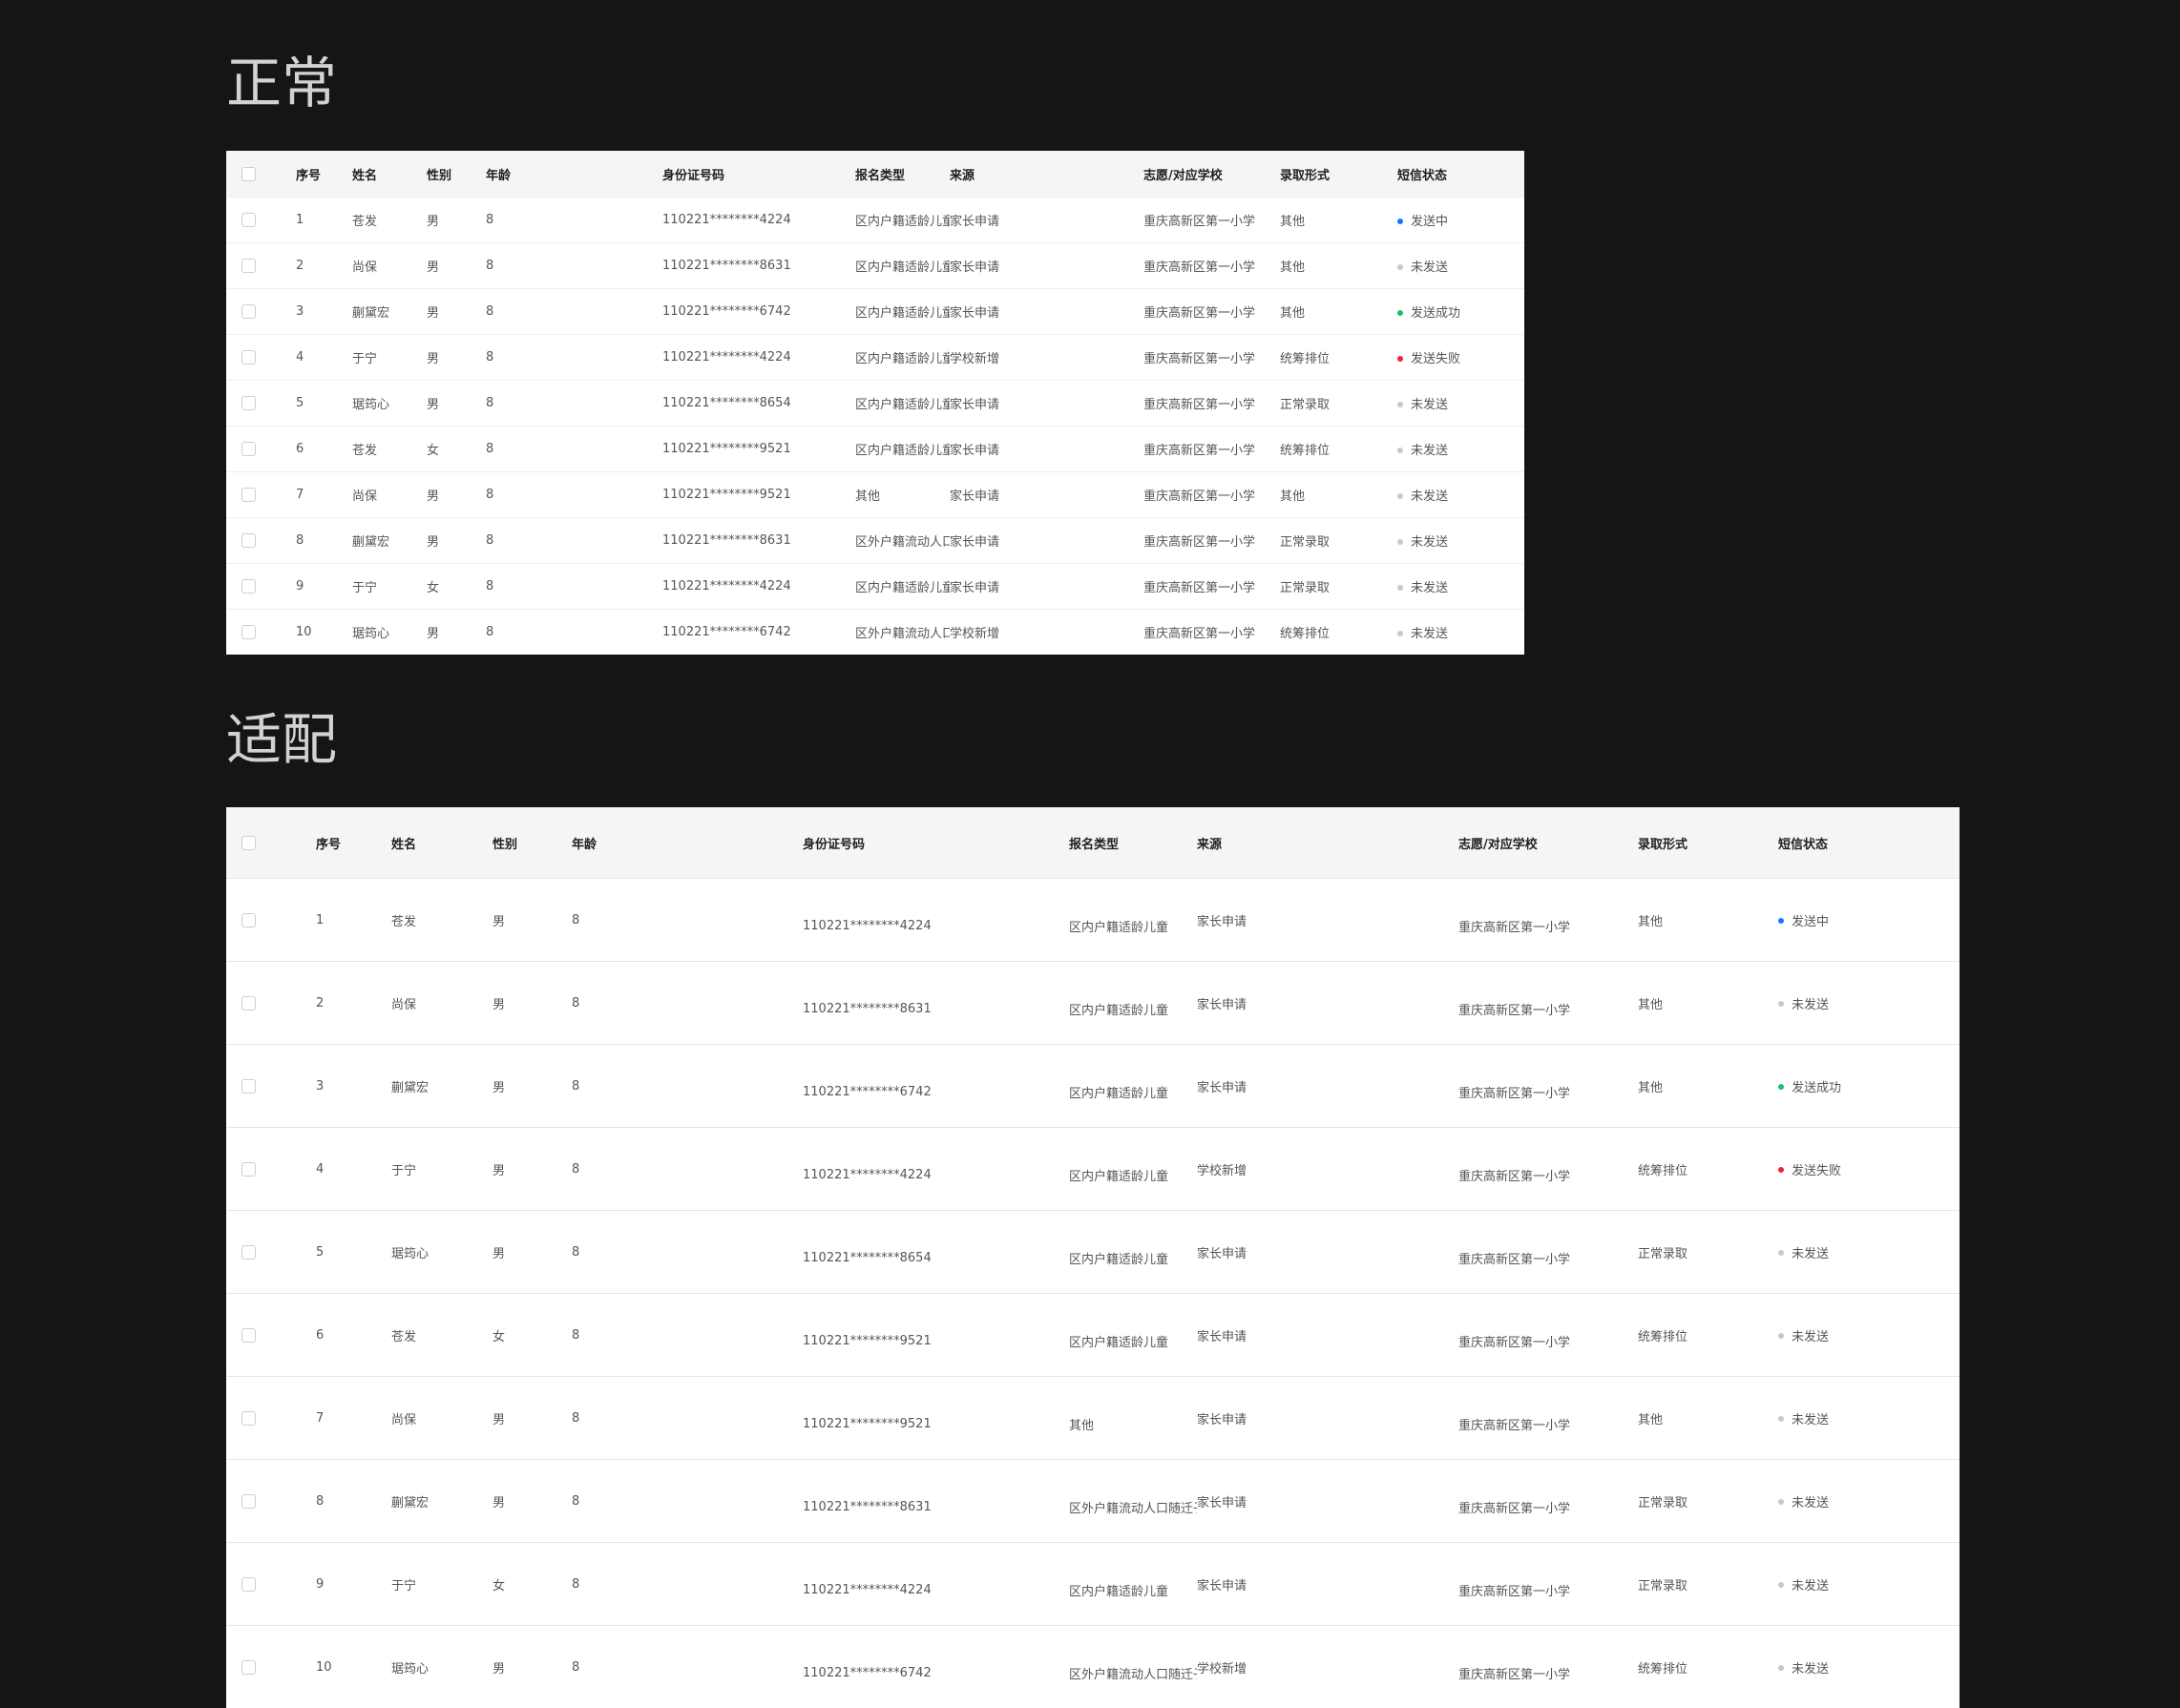  I want to click on cell-sms-status: 发送成功, so click(1460, 312).